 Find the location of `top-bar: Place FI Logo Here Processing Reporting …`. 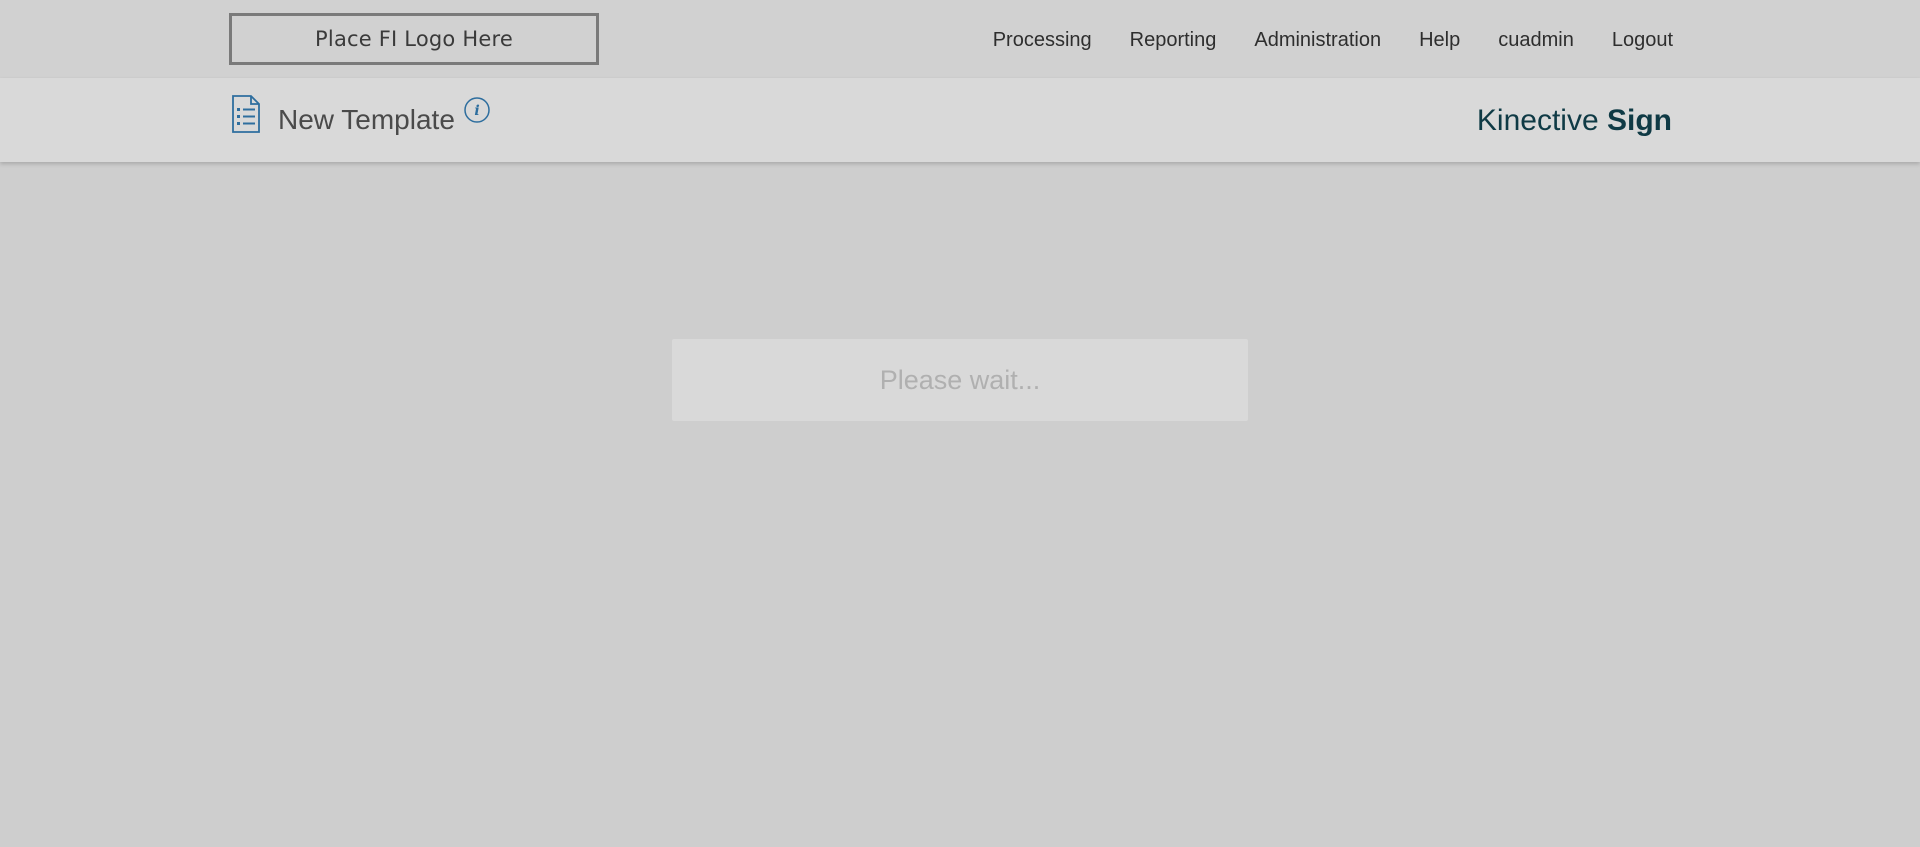

top-bar: Place FI Logo Here Processing Reporting … is located at coordinates (960, 39).